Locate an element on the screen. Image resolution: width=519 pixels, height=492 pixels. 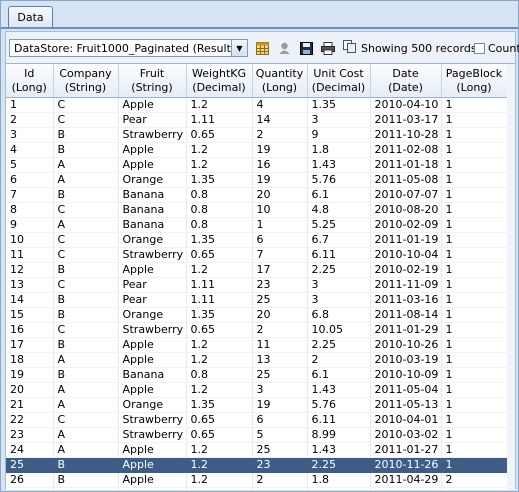
table-row: 7 B Banana 0.8 20 6.1 2010-07-07 1 is located at coordinates (256, 195).